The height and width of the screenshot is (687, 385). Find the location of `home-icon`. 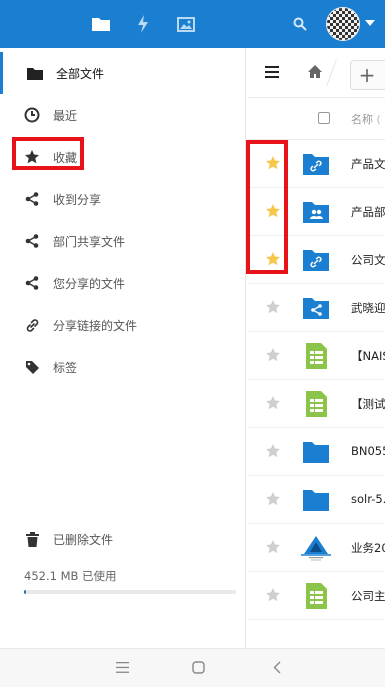

home-icon is located at coordinates (315, 71).